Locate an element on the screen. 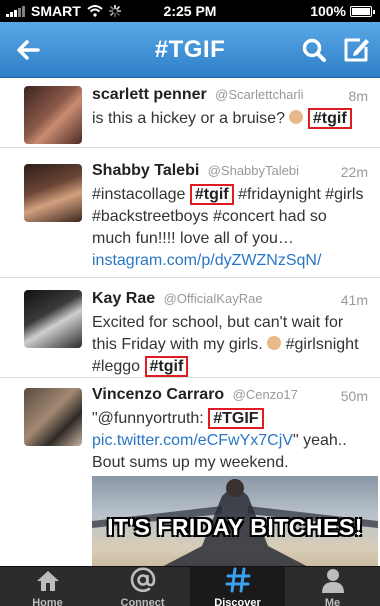 This screenshot has height=606, width=380. tweet-author-name: Kay Rae is located at coordinates (123, 298).